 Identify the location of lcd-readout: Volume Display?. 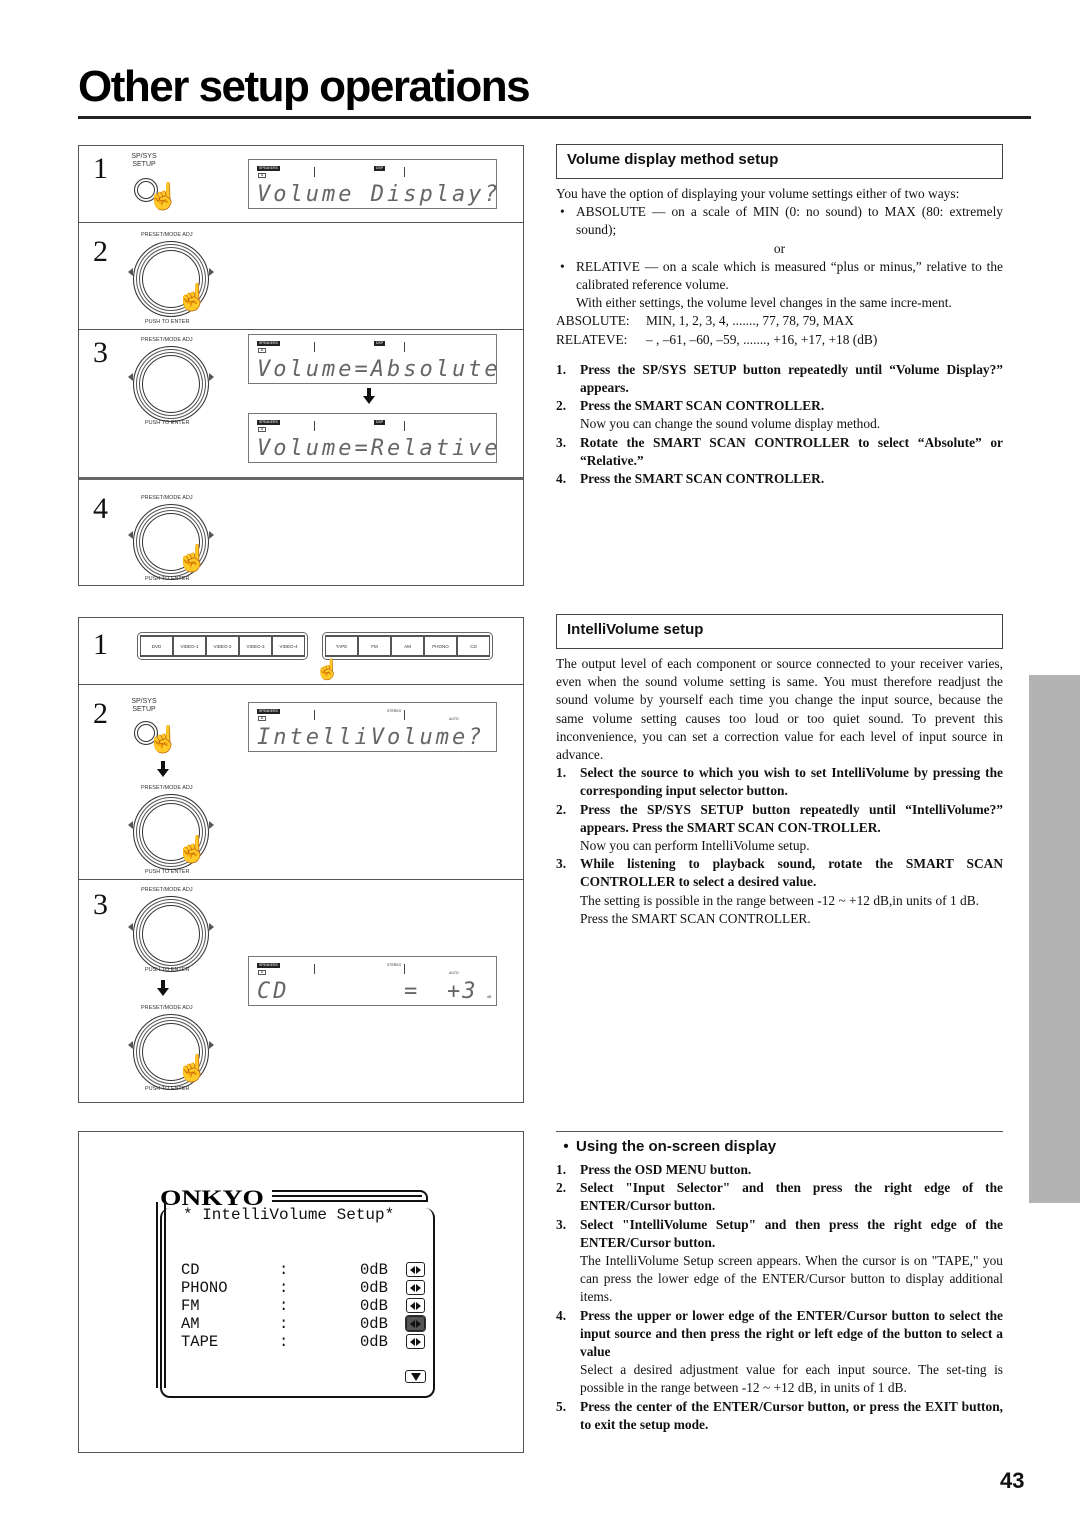
(379, 194).